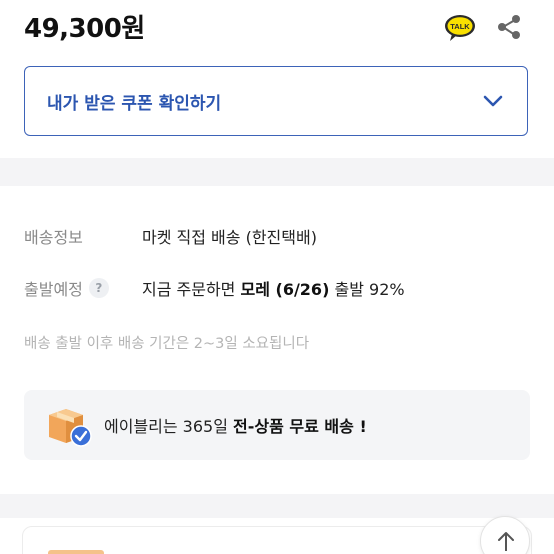 The height and width of the screenshot is (554, 554). I want to click on talk-icon-text: TALK, so click(460, 26).